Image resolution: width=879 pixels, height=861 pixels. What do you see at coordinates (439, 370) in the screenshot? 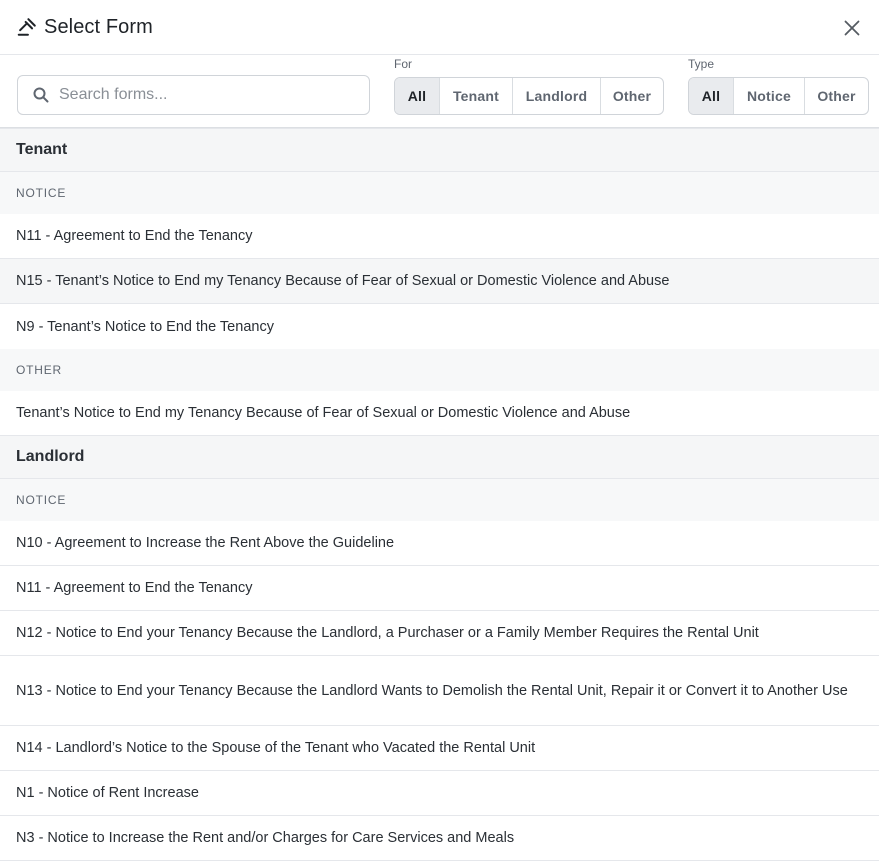
I see `section-header-other: OTHER` at bounding box center [439, 370].